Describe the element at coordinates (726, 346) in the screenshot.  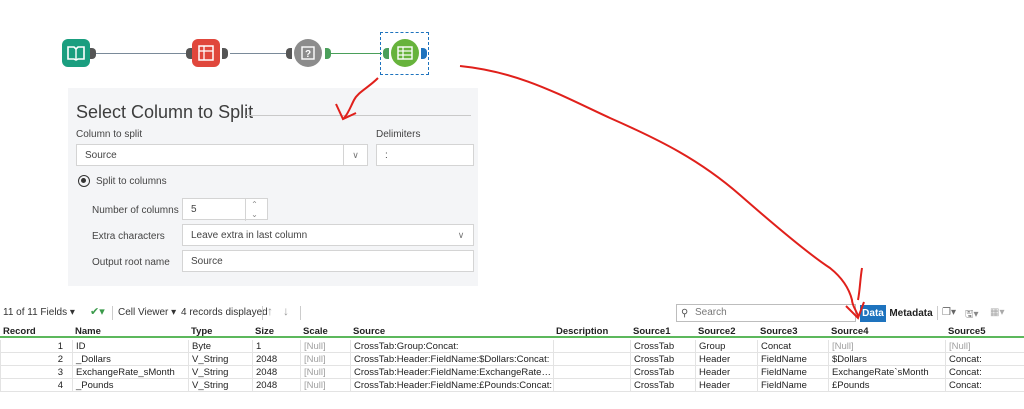
I see `cell-source2: Group` at that location.